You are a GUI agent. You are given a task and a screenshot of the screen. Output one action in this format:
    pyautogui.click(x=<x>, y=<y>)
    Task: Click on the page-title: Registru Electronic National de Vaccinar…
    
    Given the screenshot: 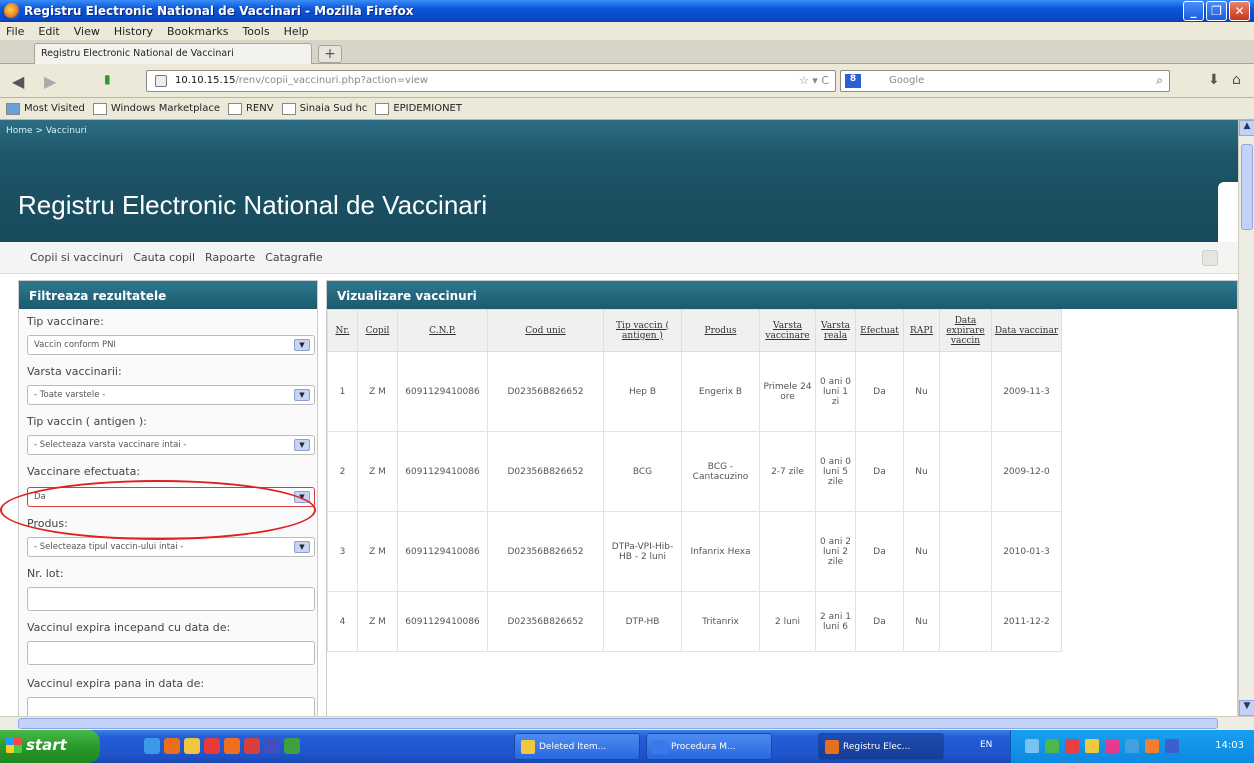 What is the action you would take?
    pyautogui.click(x=253, y=205)
    